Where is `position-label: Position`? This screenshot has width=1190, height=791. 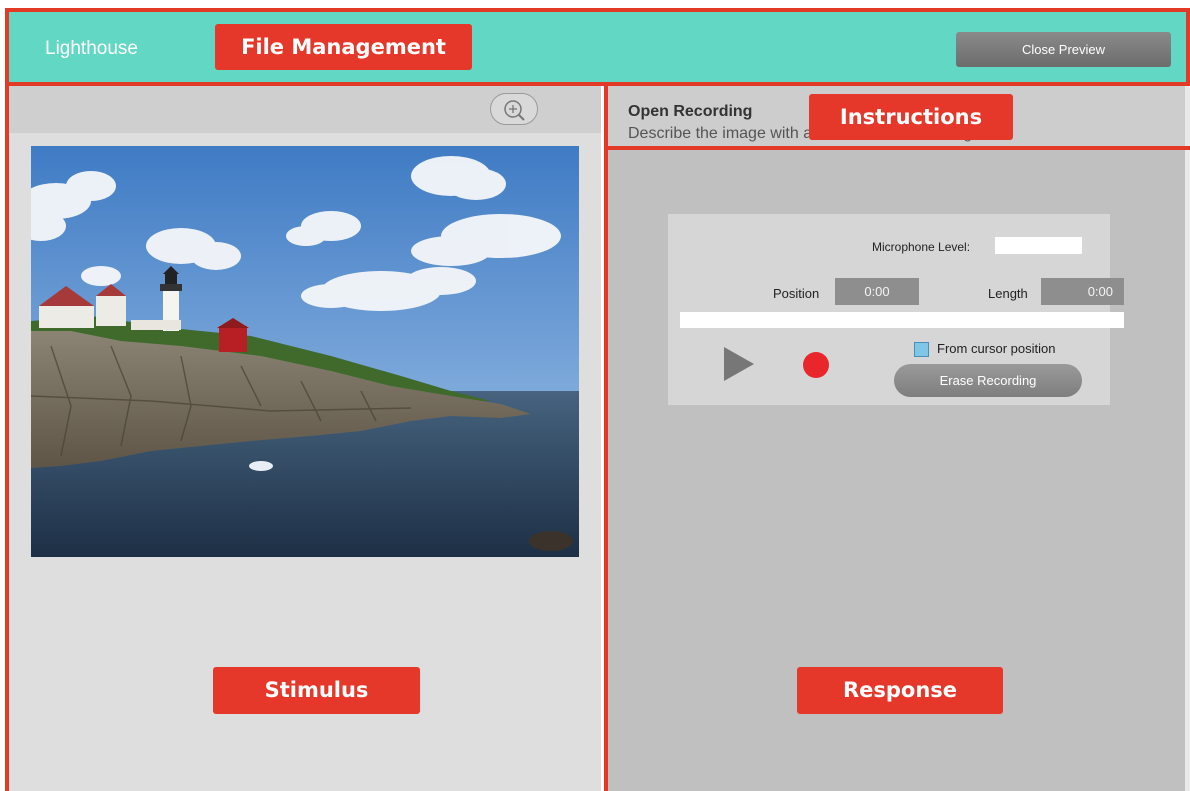 position-label: Position is located at coordinates (796, 293).